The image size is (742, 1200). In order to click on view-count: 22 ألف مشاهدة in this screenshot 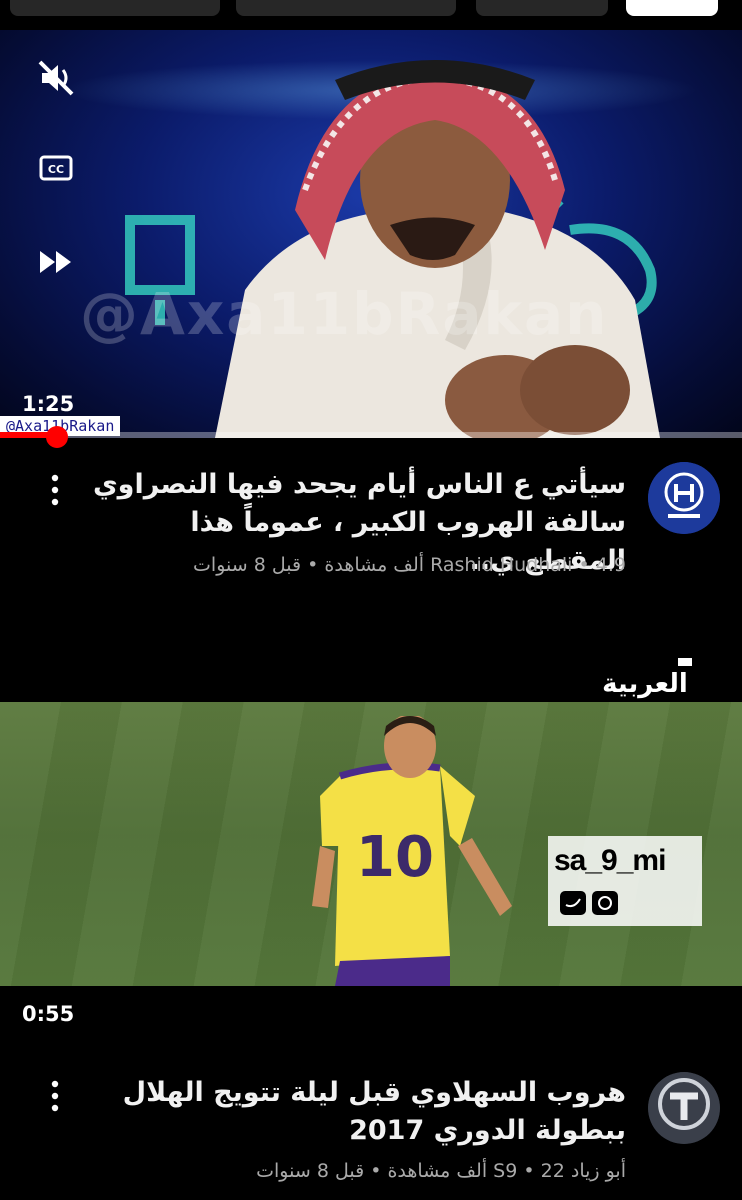, I will do `click(476, 1171)`.